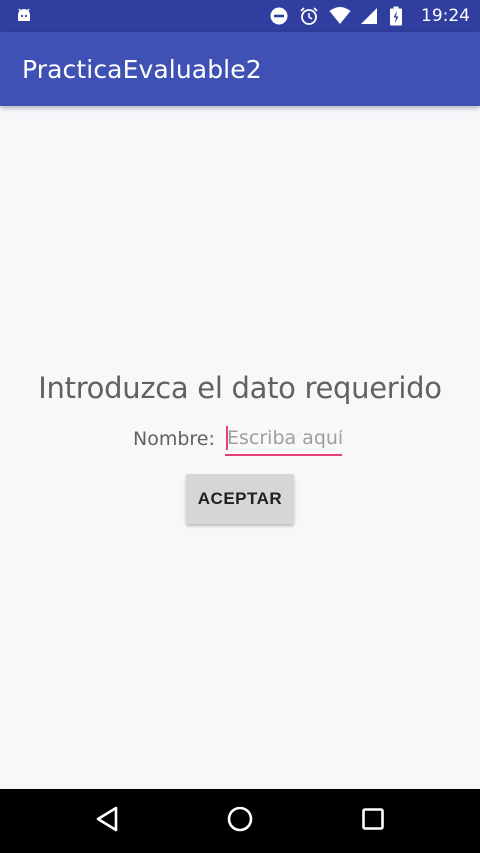  I want to click on back-icon, so click(107, 821).